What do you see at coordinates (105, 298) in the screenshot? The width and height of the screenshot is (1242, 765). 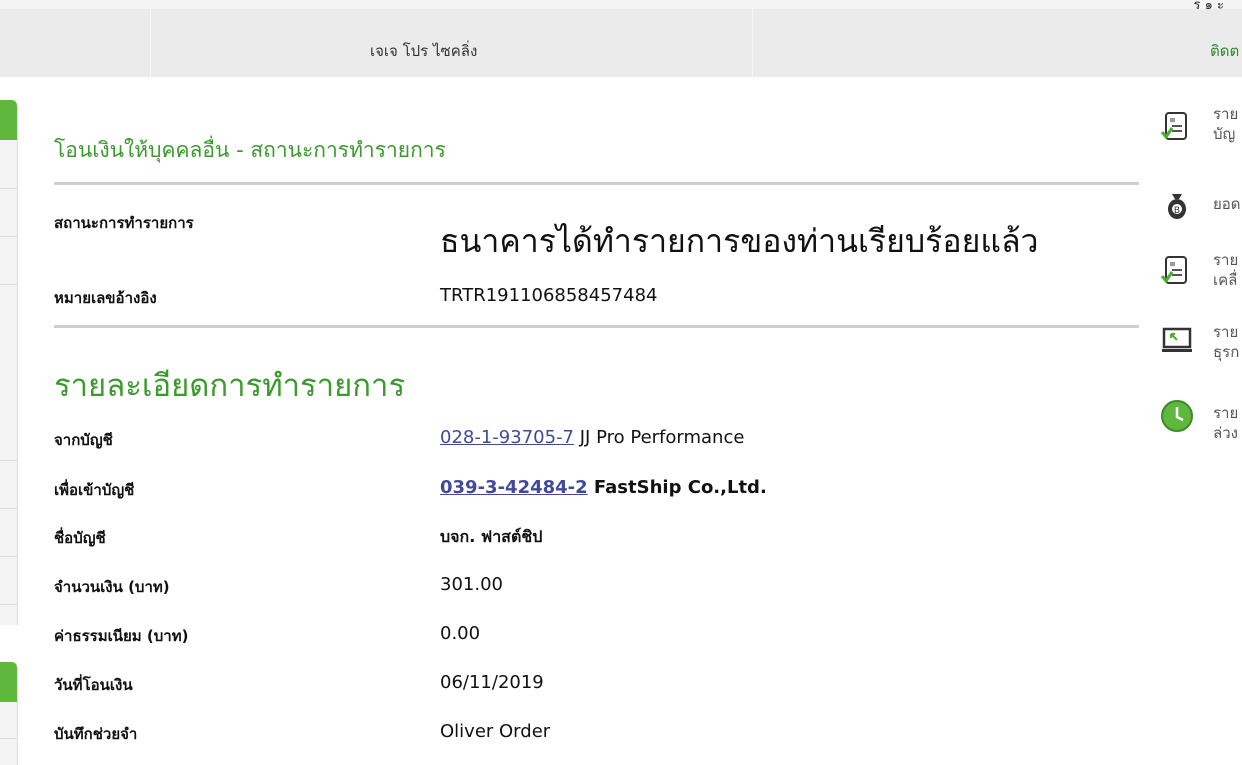 I see `reference-label: หมายเลขอ้างอิง` at bounding box center [105, 298].